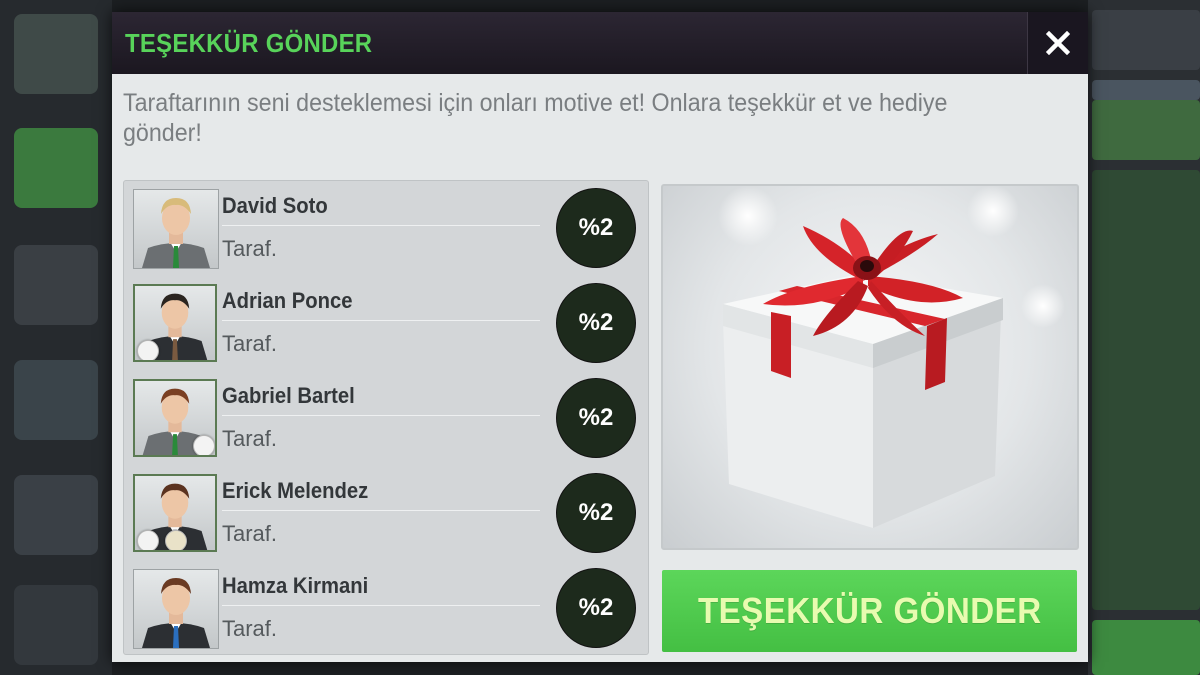 Image resolution: width=1200 pixels, height=675 pixels. Describe the element at coordinates (891, 357) in the screenshot. I see `gift-box-icon` at that location.